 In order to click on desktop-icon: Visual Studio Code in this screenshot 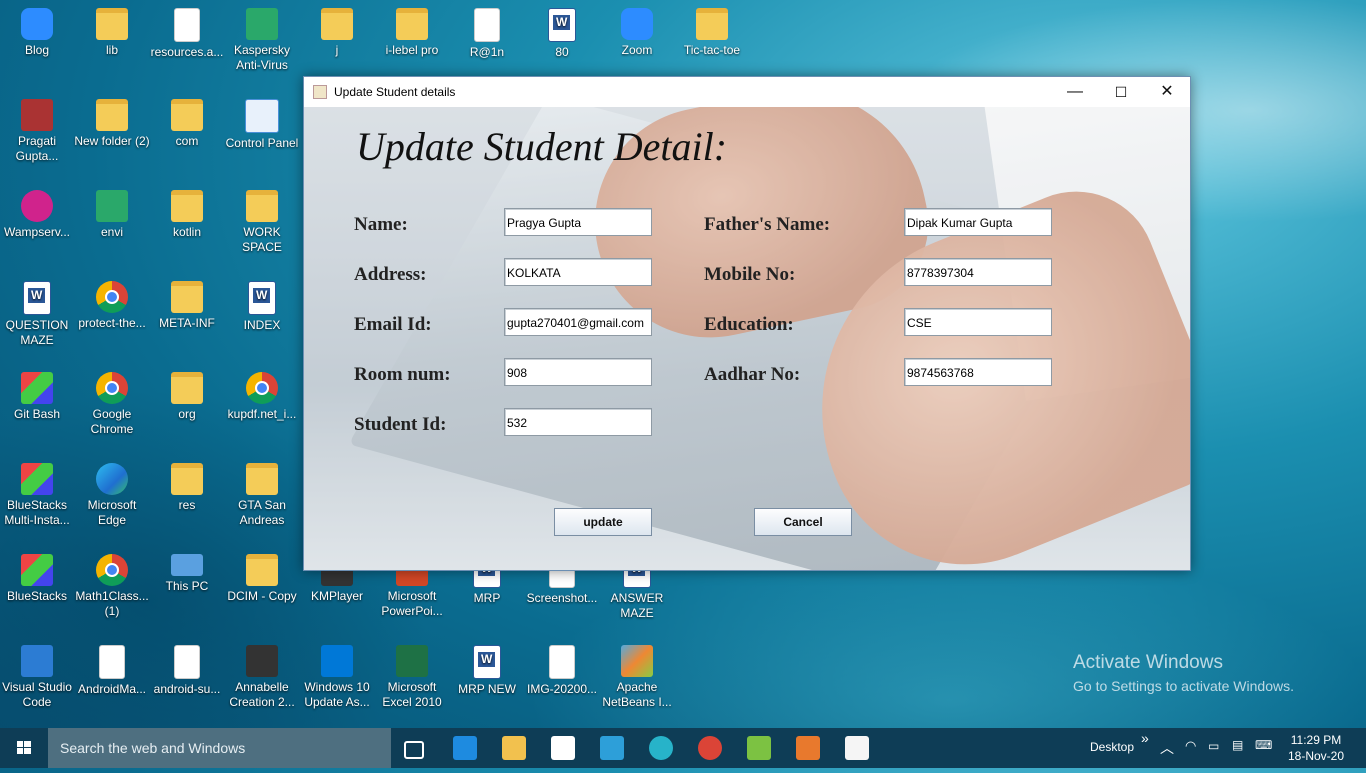, I will do `click(37, 677)`.